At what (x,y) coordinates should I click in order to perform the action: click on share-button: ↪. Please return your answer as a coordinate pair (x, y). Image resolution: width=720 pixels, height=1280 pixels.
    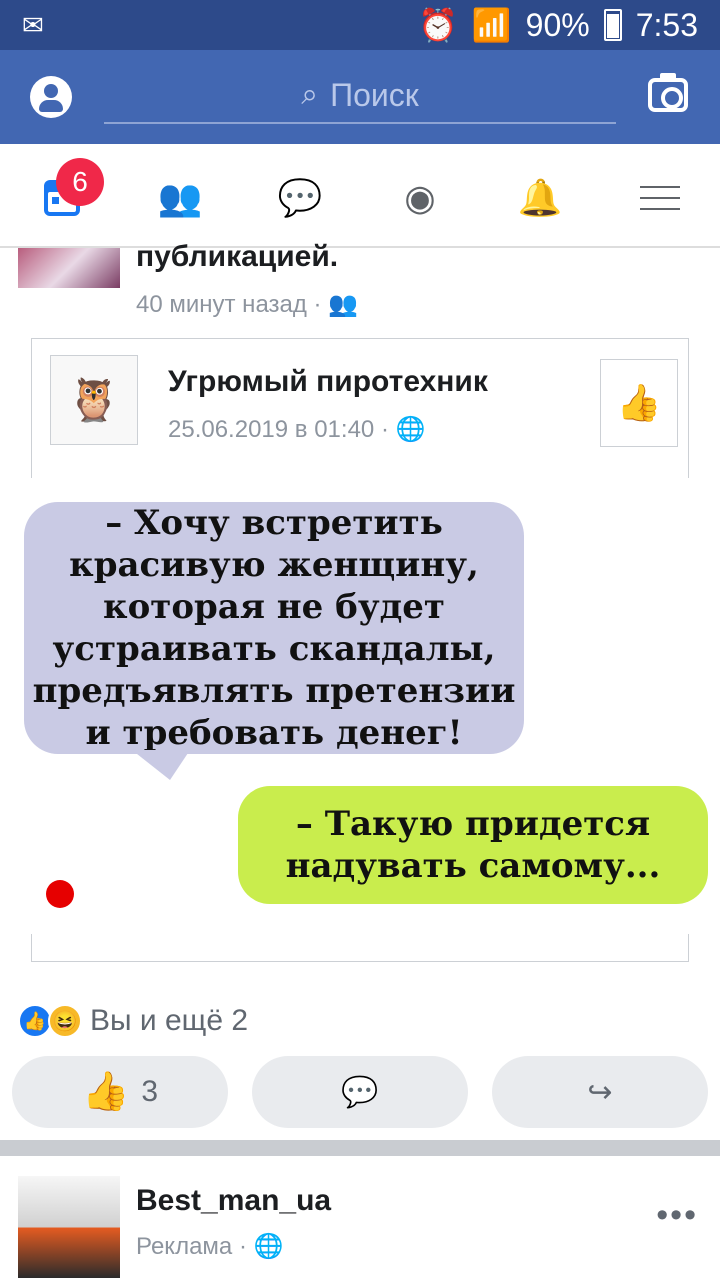
    Looking at the image, I should click on (600, 1092).